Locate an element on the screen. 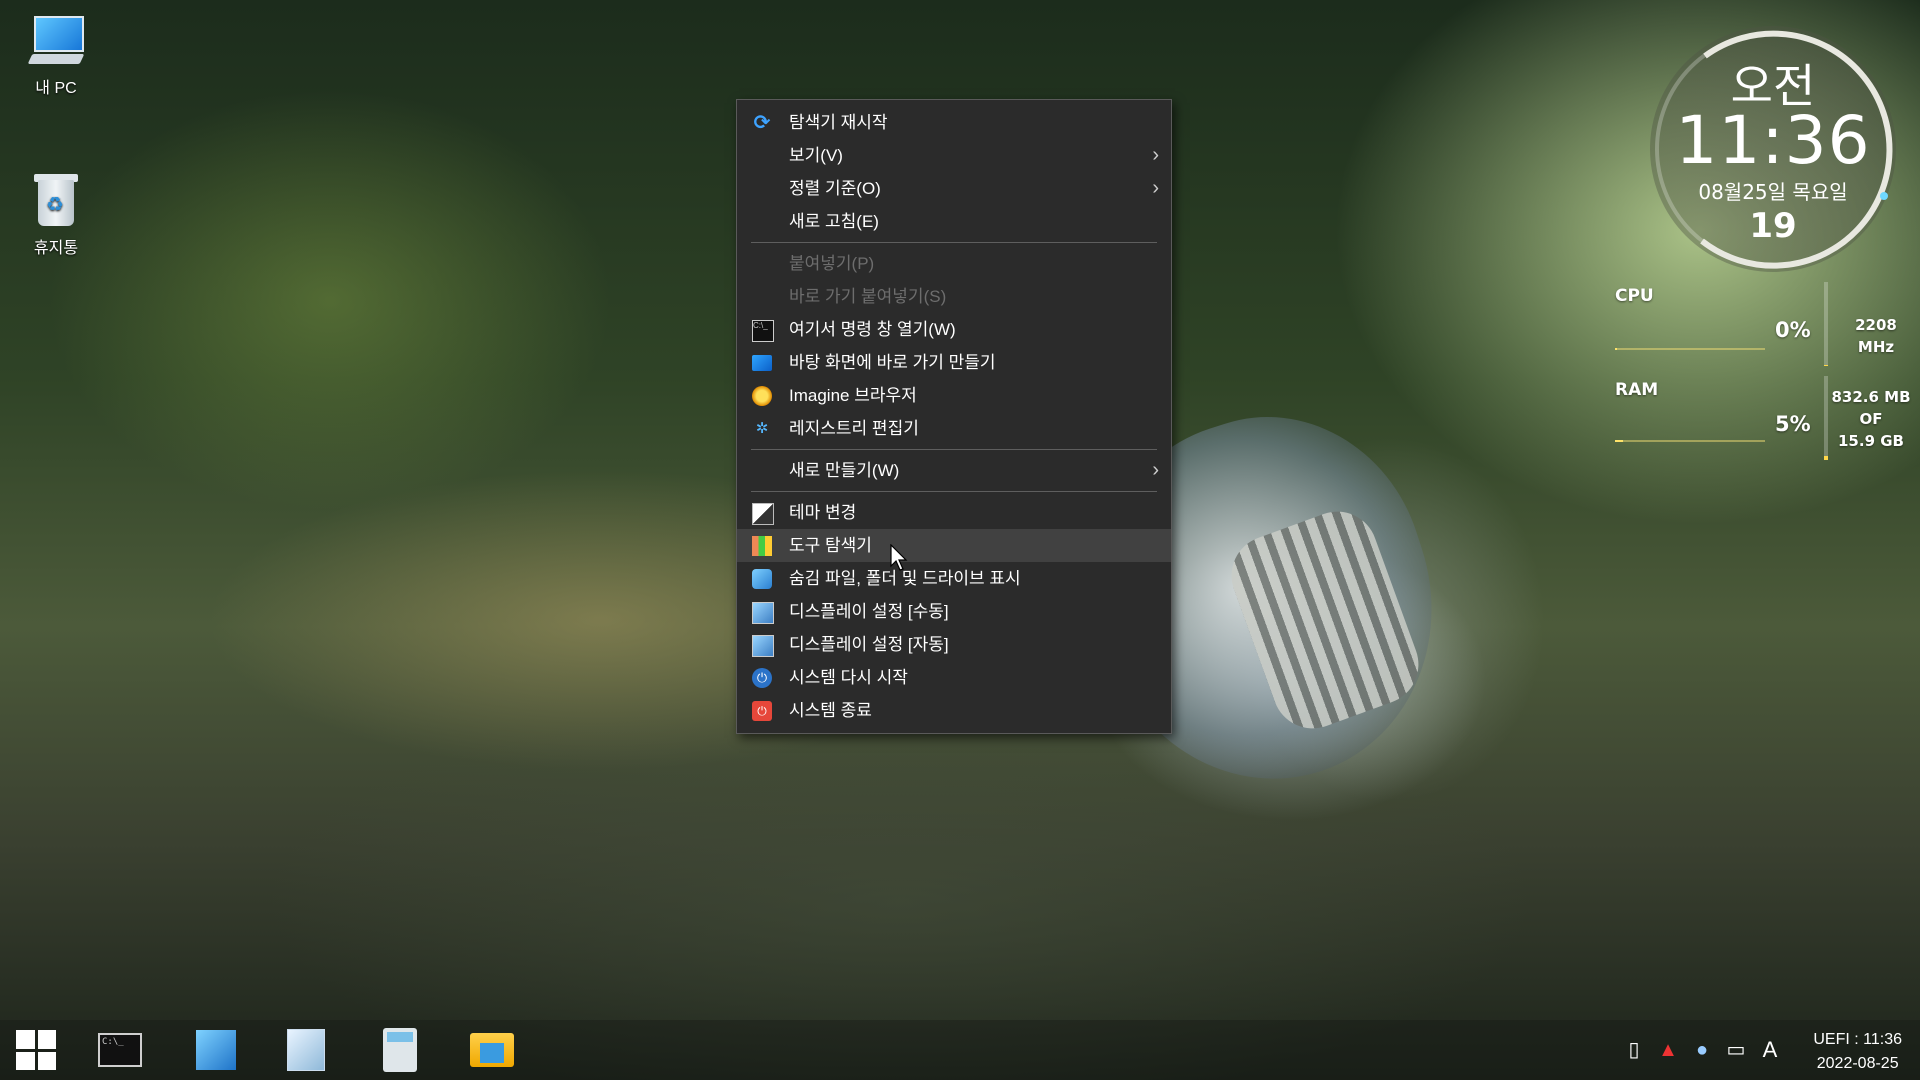 The width and height of the screenshot is (1920, 1080). tools-icon is located at coordinates (762, 546).